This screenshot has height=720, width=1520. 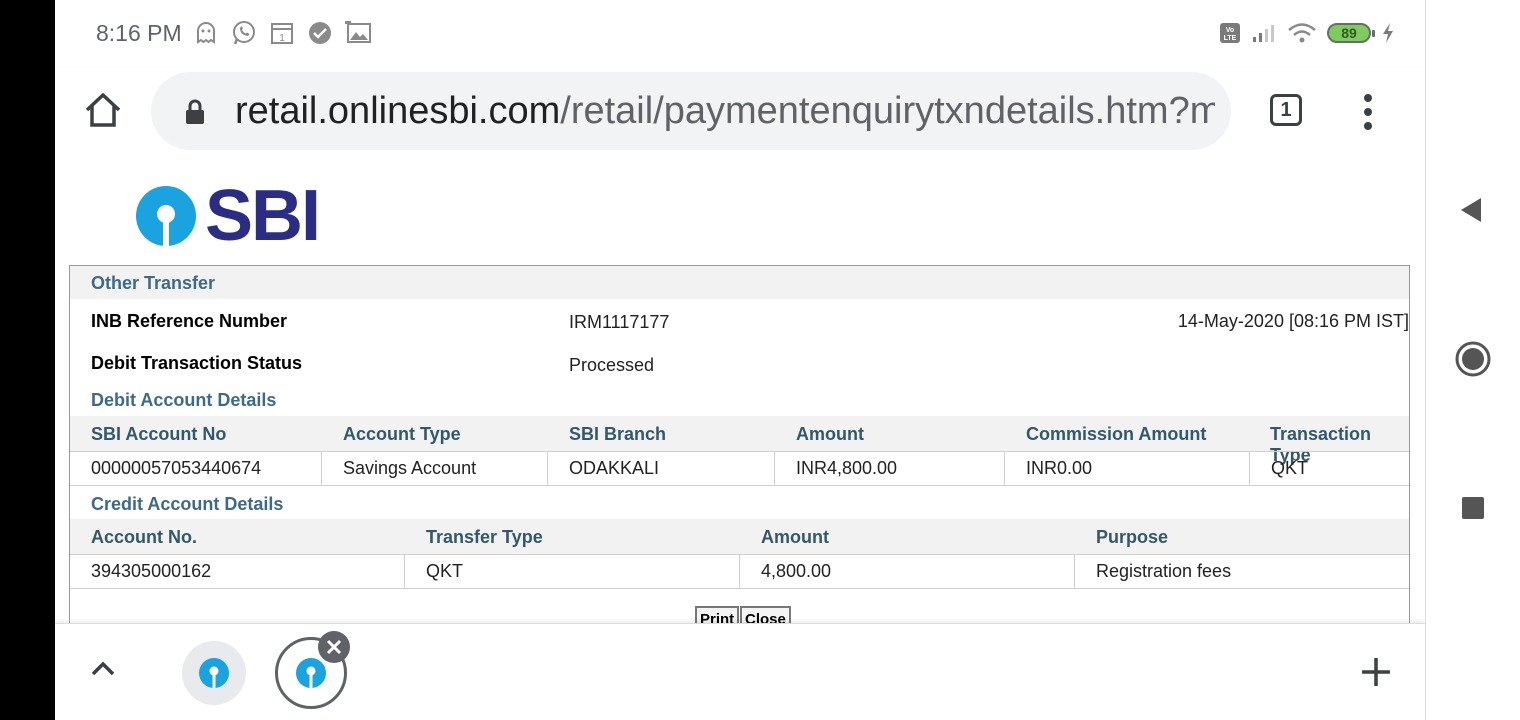 What do you see at coordinates (1376, 672) in the screenshot?
I see `plus-icon` at bounding box center [1376, 672].